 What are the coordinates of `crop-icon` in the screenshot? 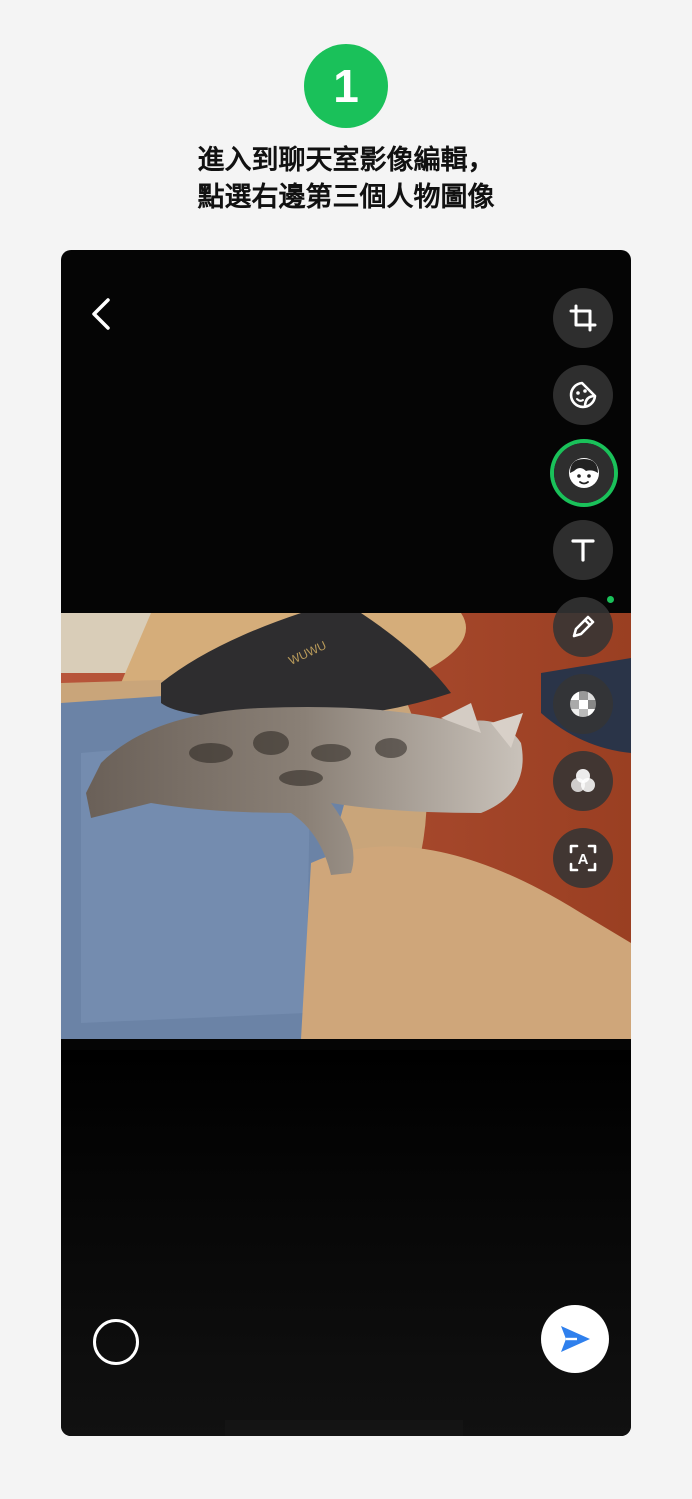 It's located at (583, 318).